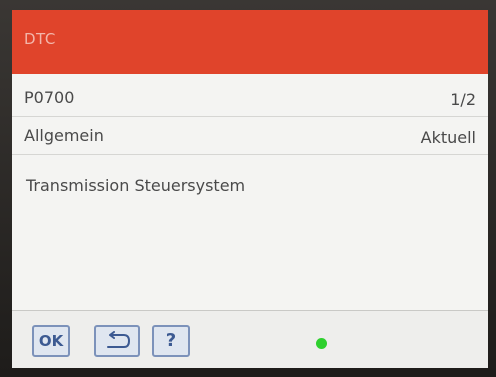 This screenshot has height=377, width=496. I want to click on back-button, so click(117, 341).